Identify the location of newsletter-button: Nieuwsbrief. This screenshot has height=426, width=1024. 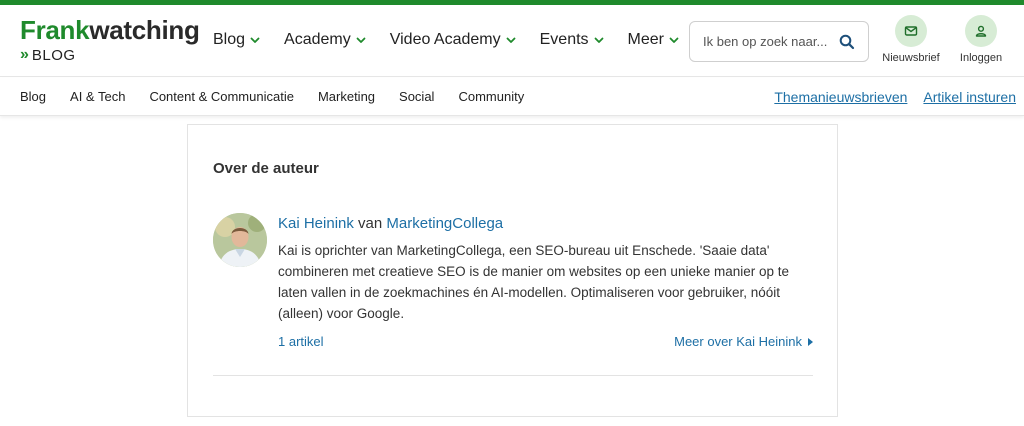
(911, 39).